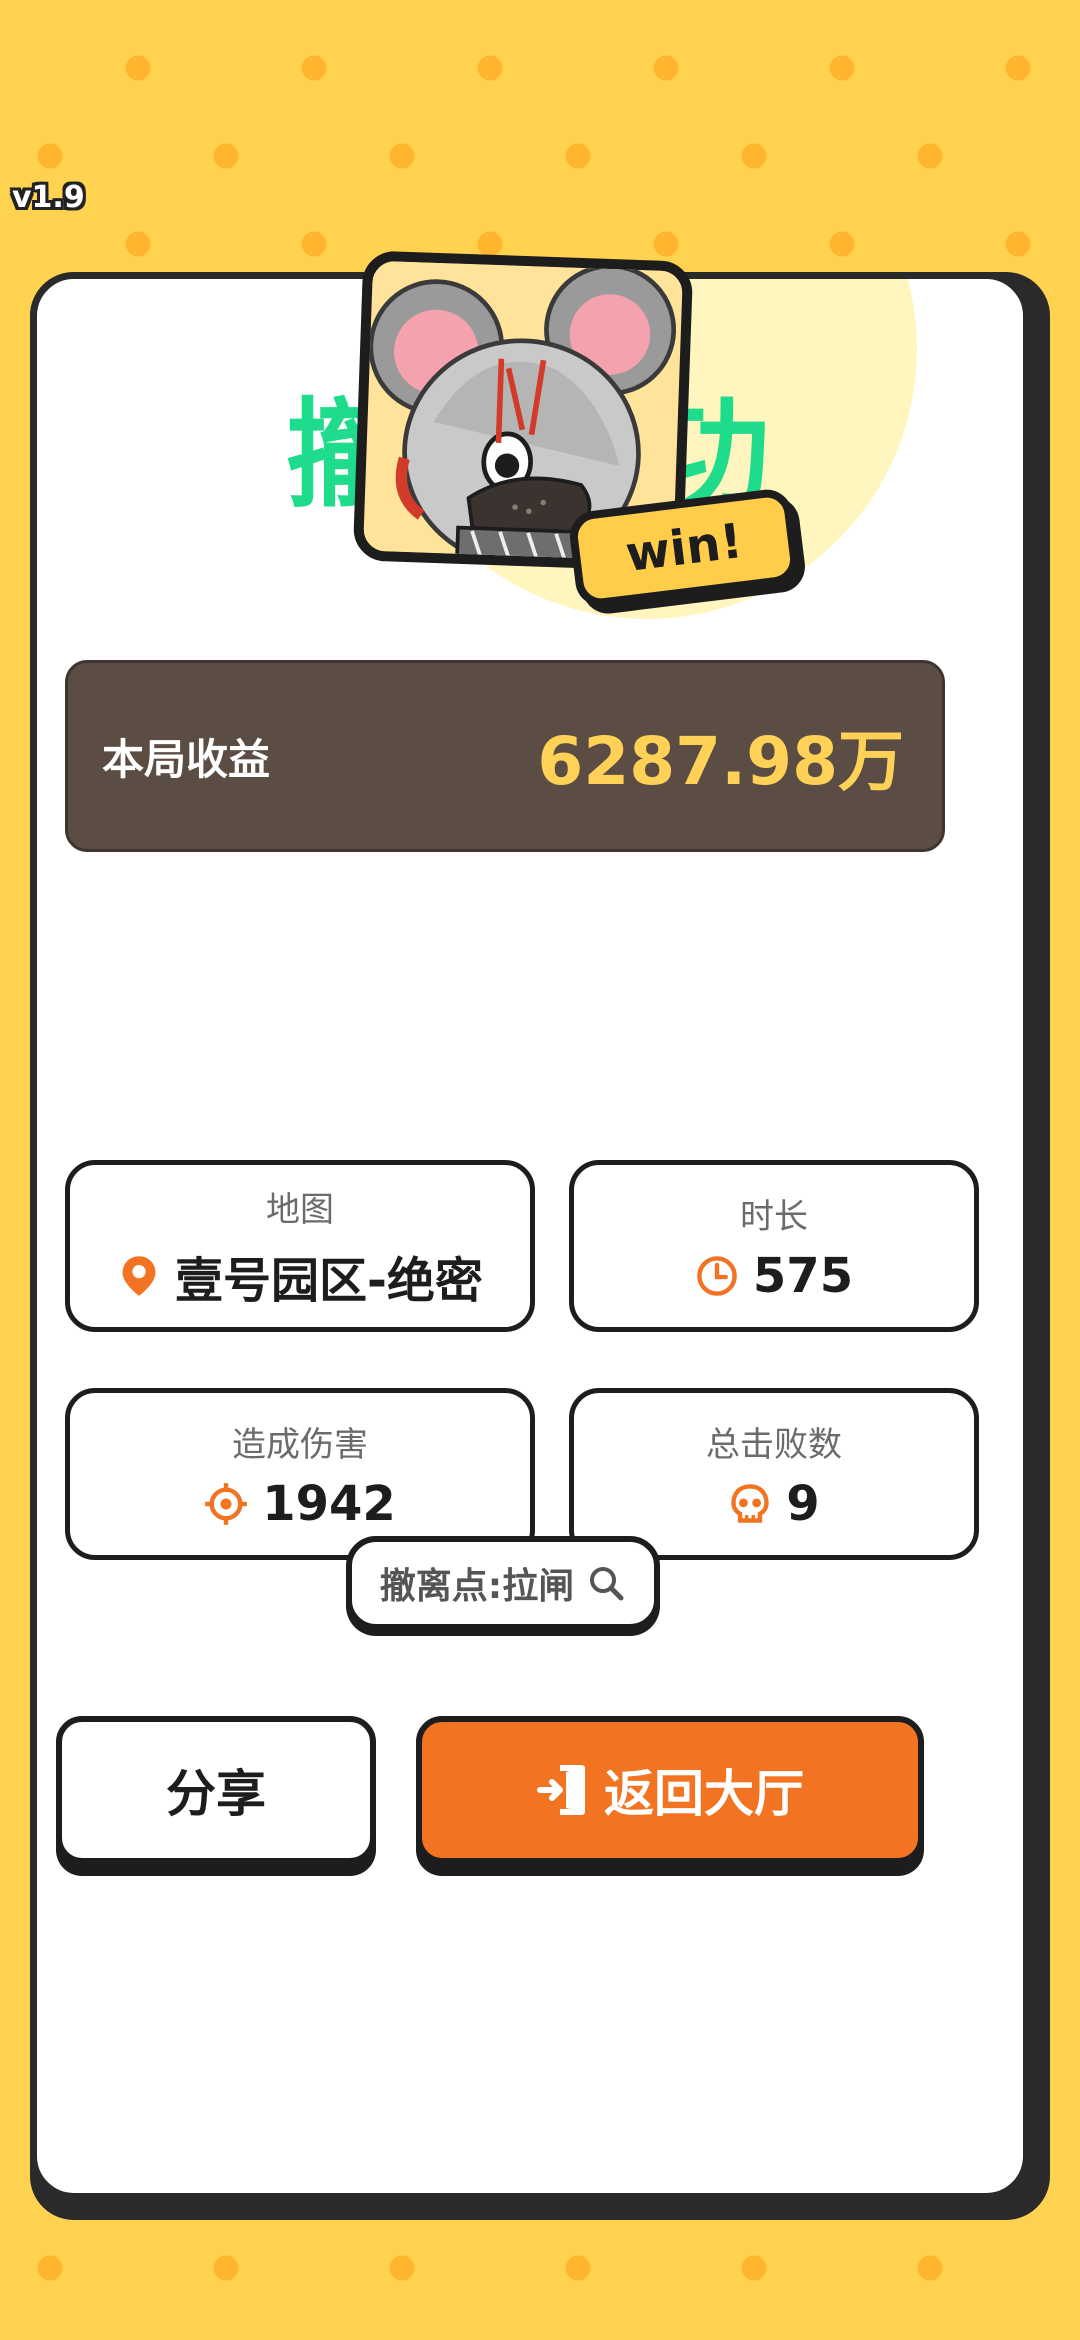 Image resolution: width=1080 pixels, height=2340 pixels. Describe the element at coordinates (774, 1474) in the screenshot. I see `stat-kills: 总击败数 9` at that location.